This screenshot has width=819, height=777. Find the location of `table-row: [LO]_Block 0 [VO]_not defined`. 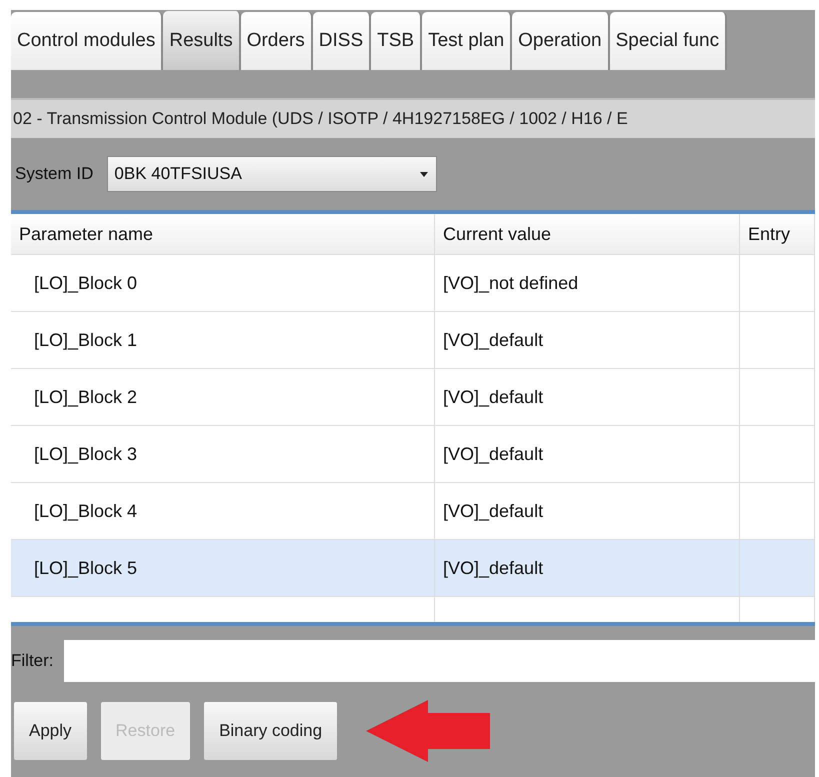

table-row: [LO]_Block 0 [VO]_not defined is located at coordinates (413, 283).